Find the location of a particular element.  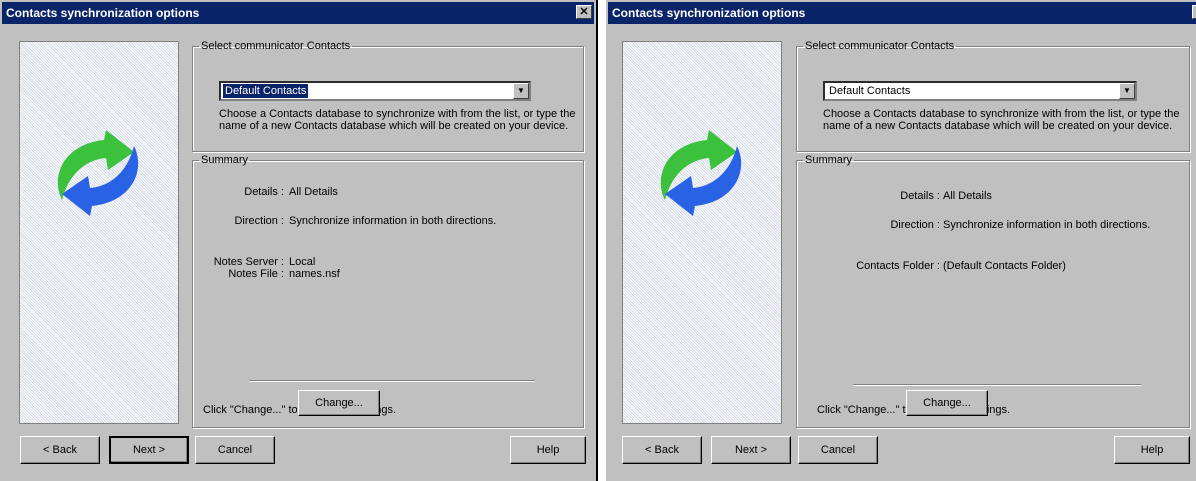

notes-file-label: Notes File : is located at coordinates (256, 274).